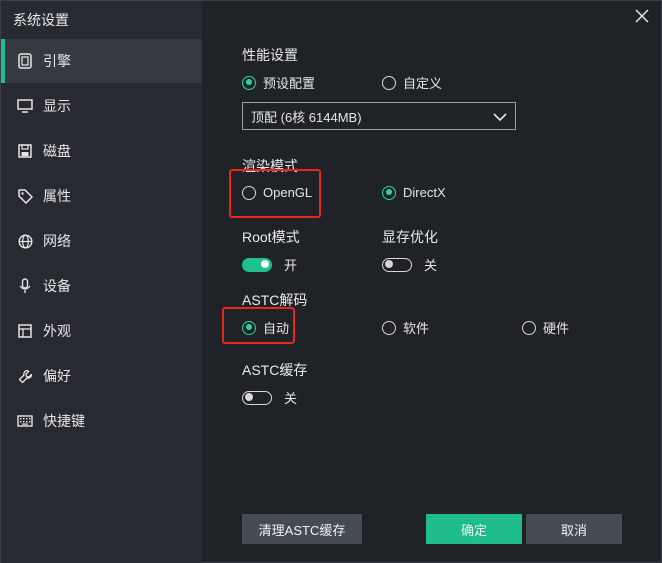  What do you see at coordinates (25, 151) in the screenshot?
I see `disk-icon` at bounding box center [25, 151].